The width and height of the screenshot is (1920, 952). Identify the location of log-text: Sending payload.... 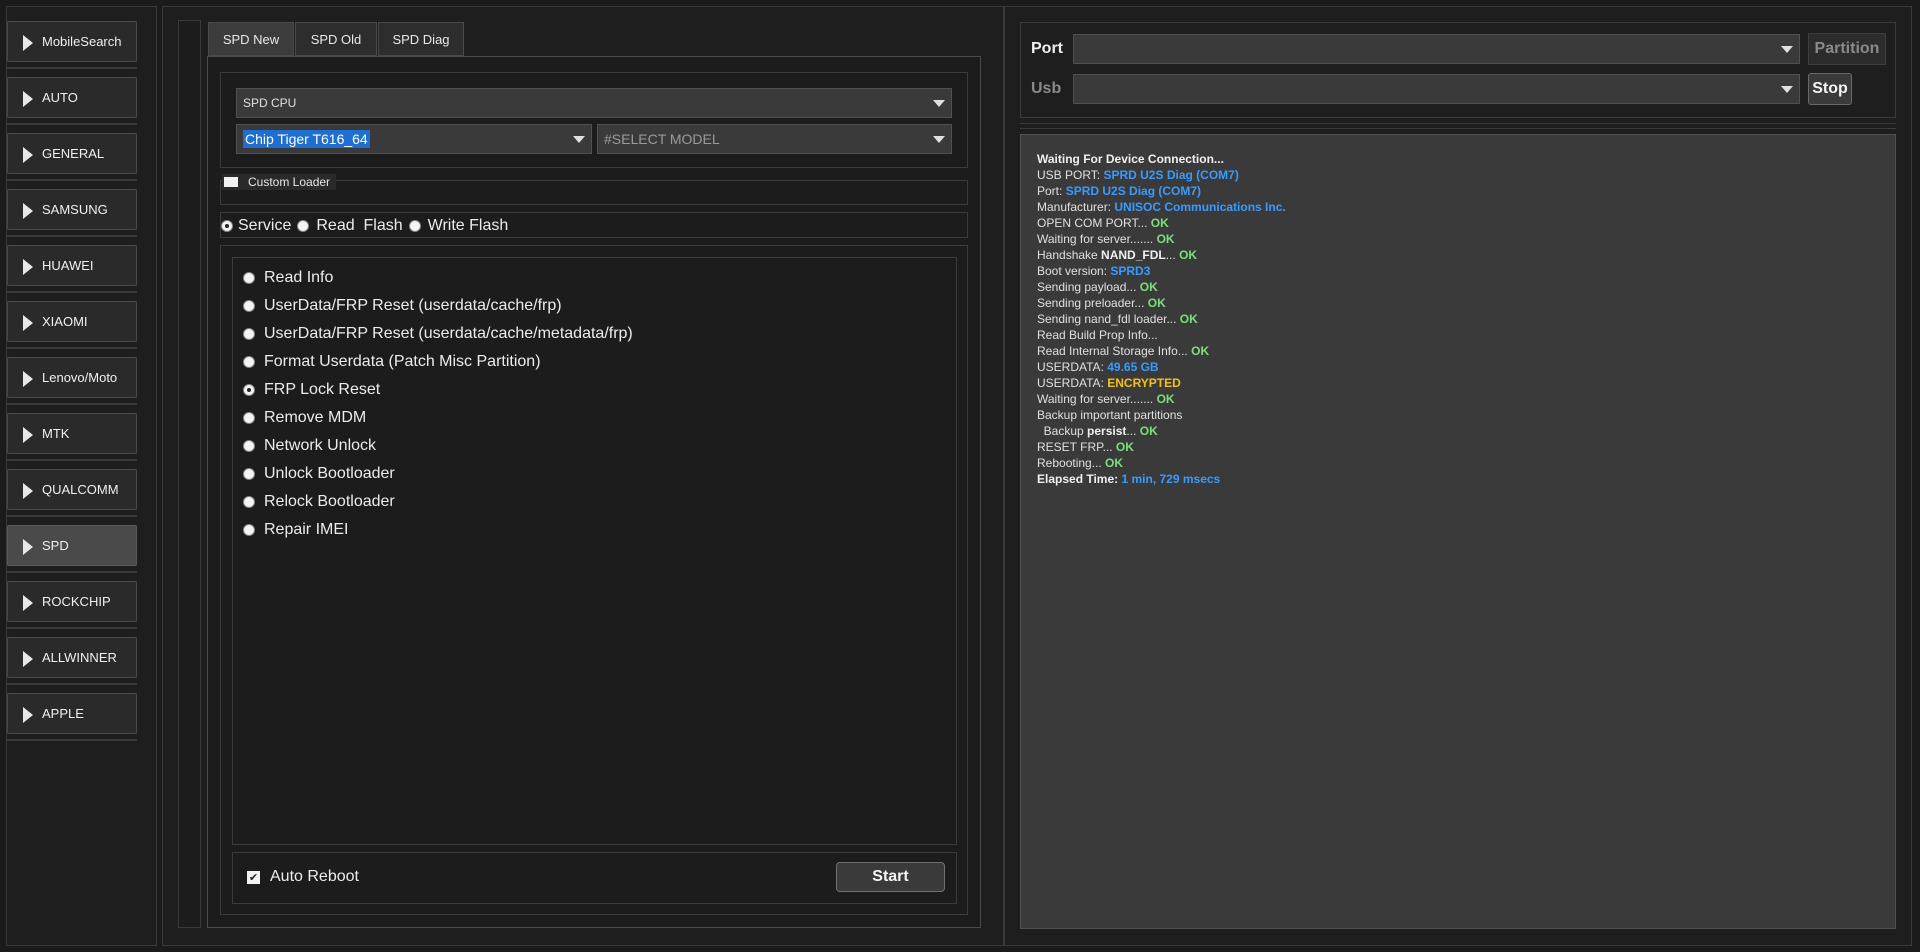
(1088, 287).